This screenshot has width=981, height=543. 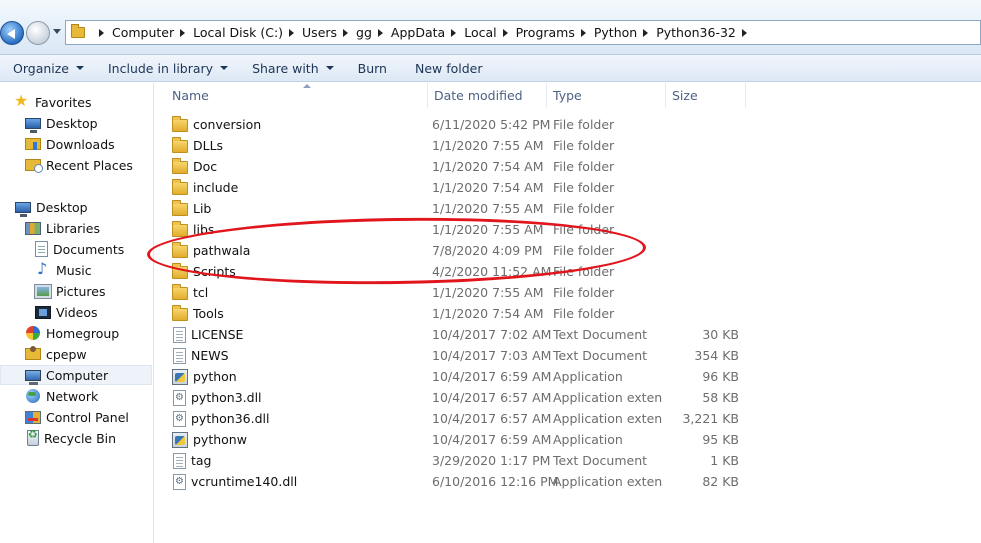 What do you see at coordinates (70, 144) in the screenshot?
I see `nav-downloads: Downloads` at bounding box center [70, 144].